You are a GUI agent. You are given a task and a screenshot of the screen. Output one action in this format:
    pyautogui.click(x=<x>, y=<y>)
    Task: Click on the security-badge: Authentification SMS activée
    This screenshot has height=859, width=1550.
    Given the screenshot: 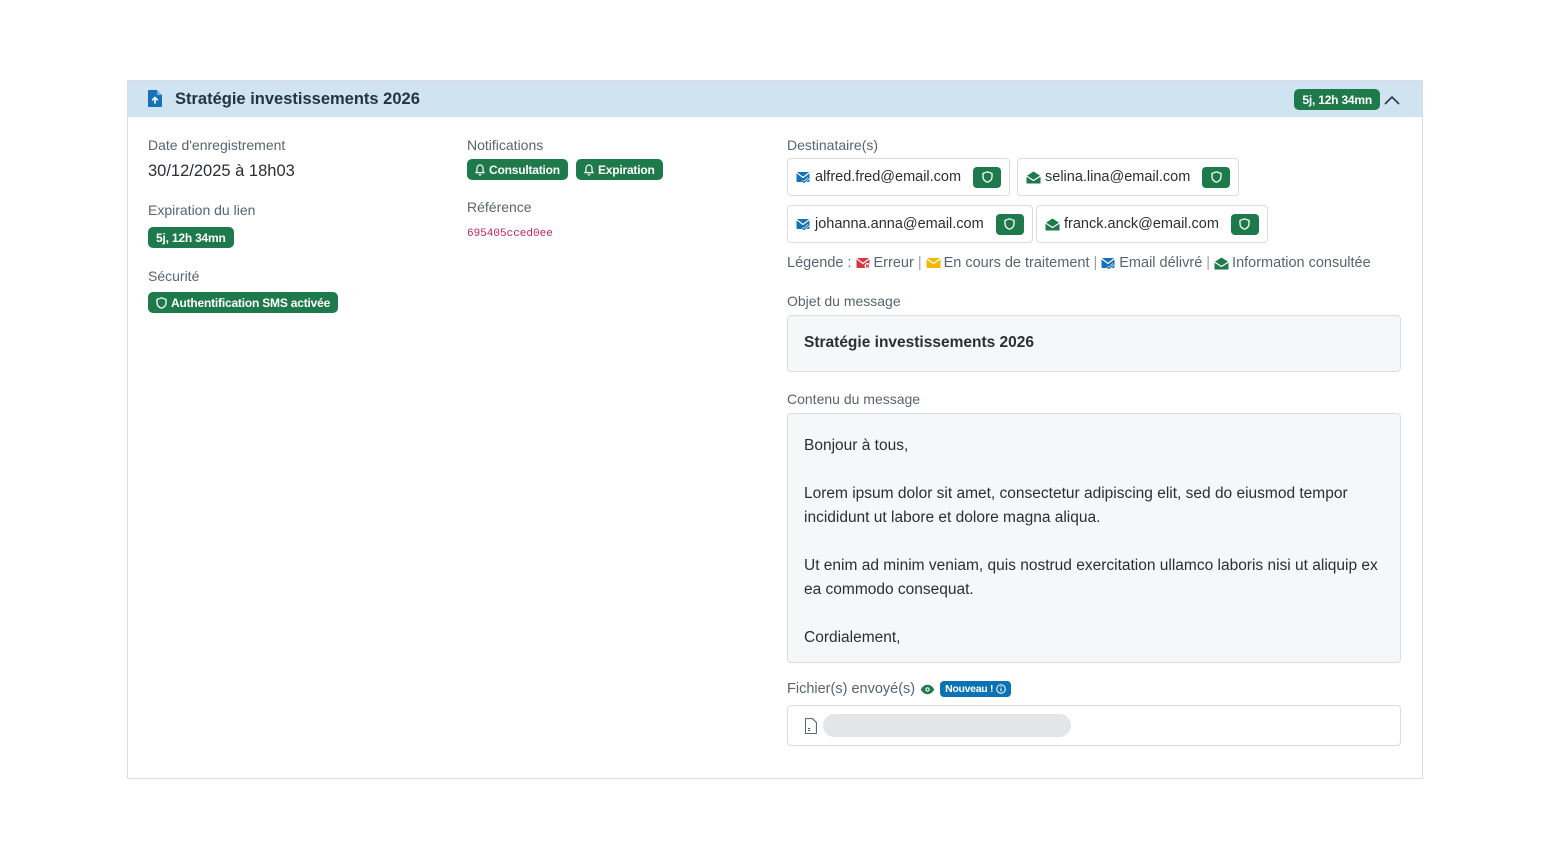 What is the action you would take?
    pyautogui.click(x=243, y=302)
    